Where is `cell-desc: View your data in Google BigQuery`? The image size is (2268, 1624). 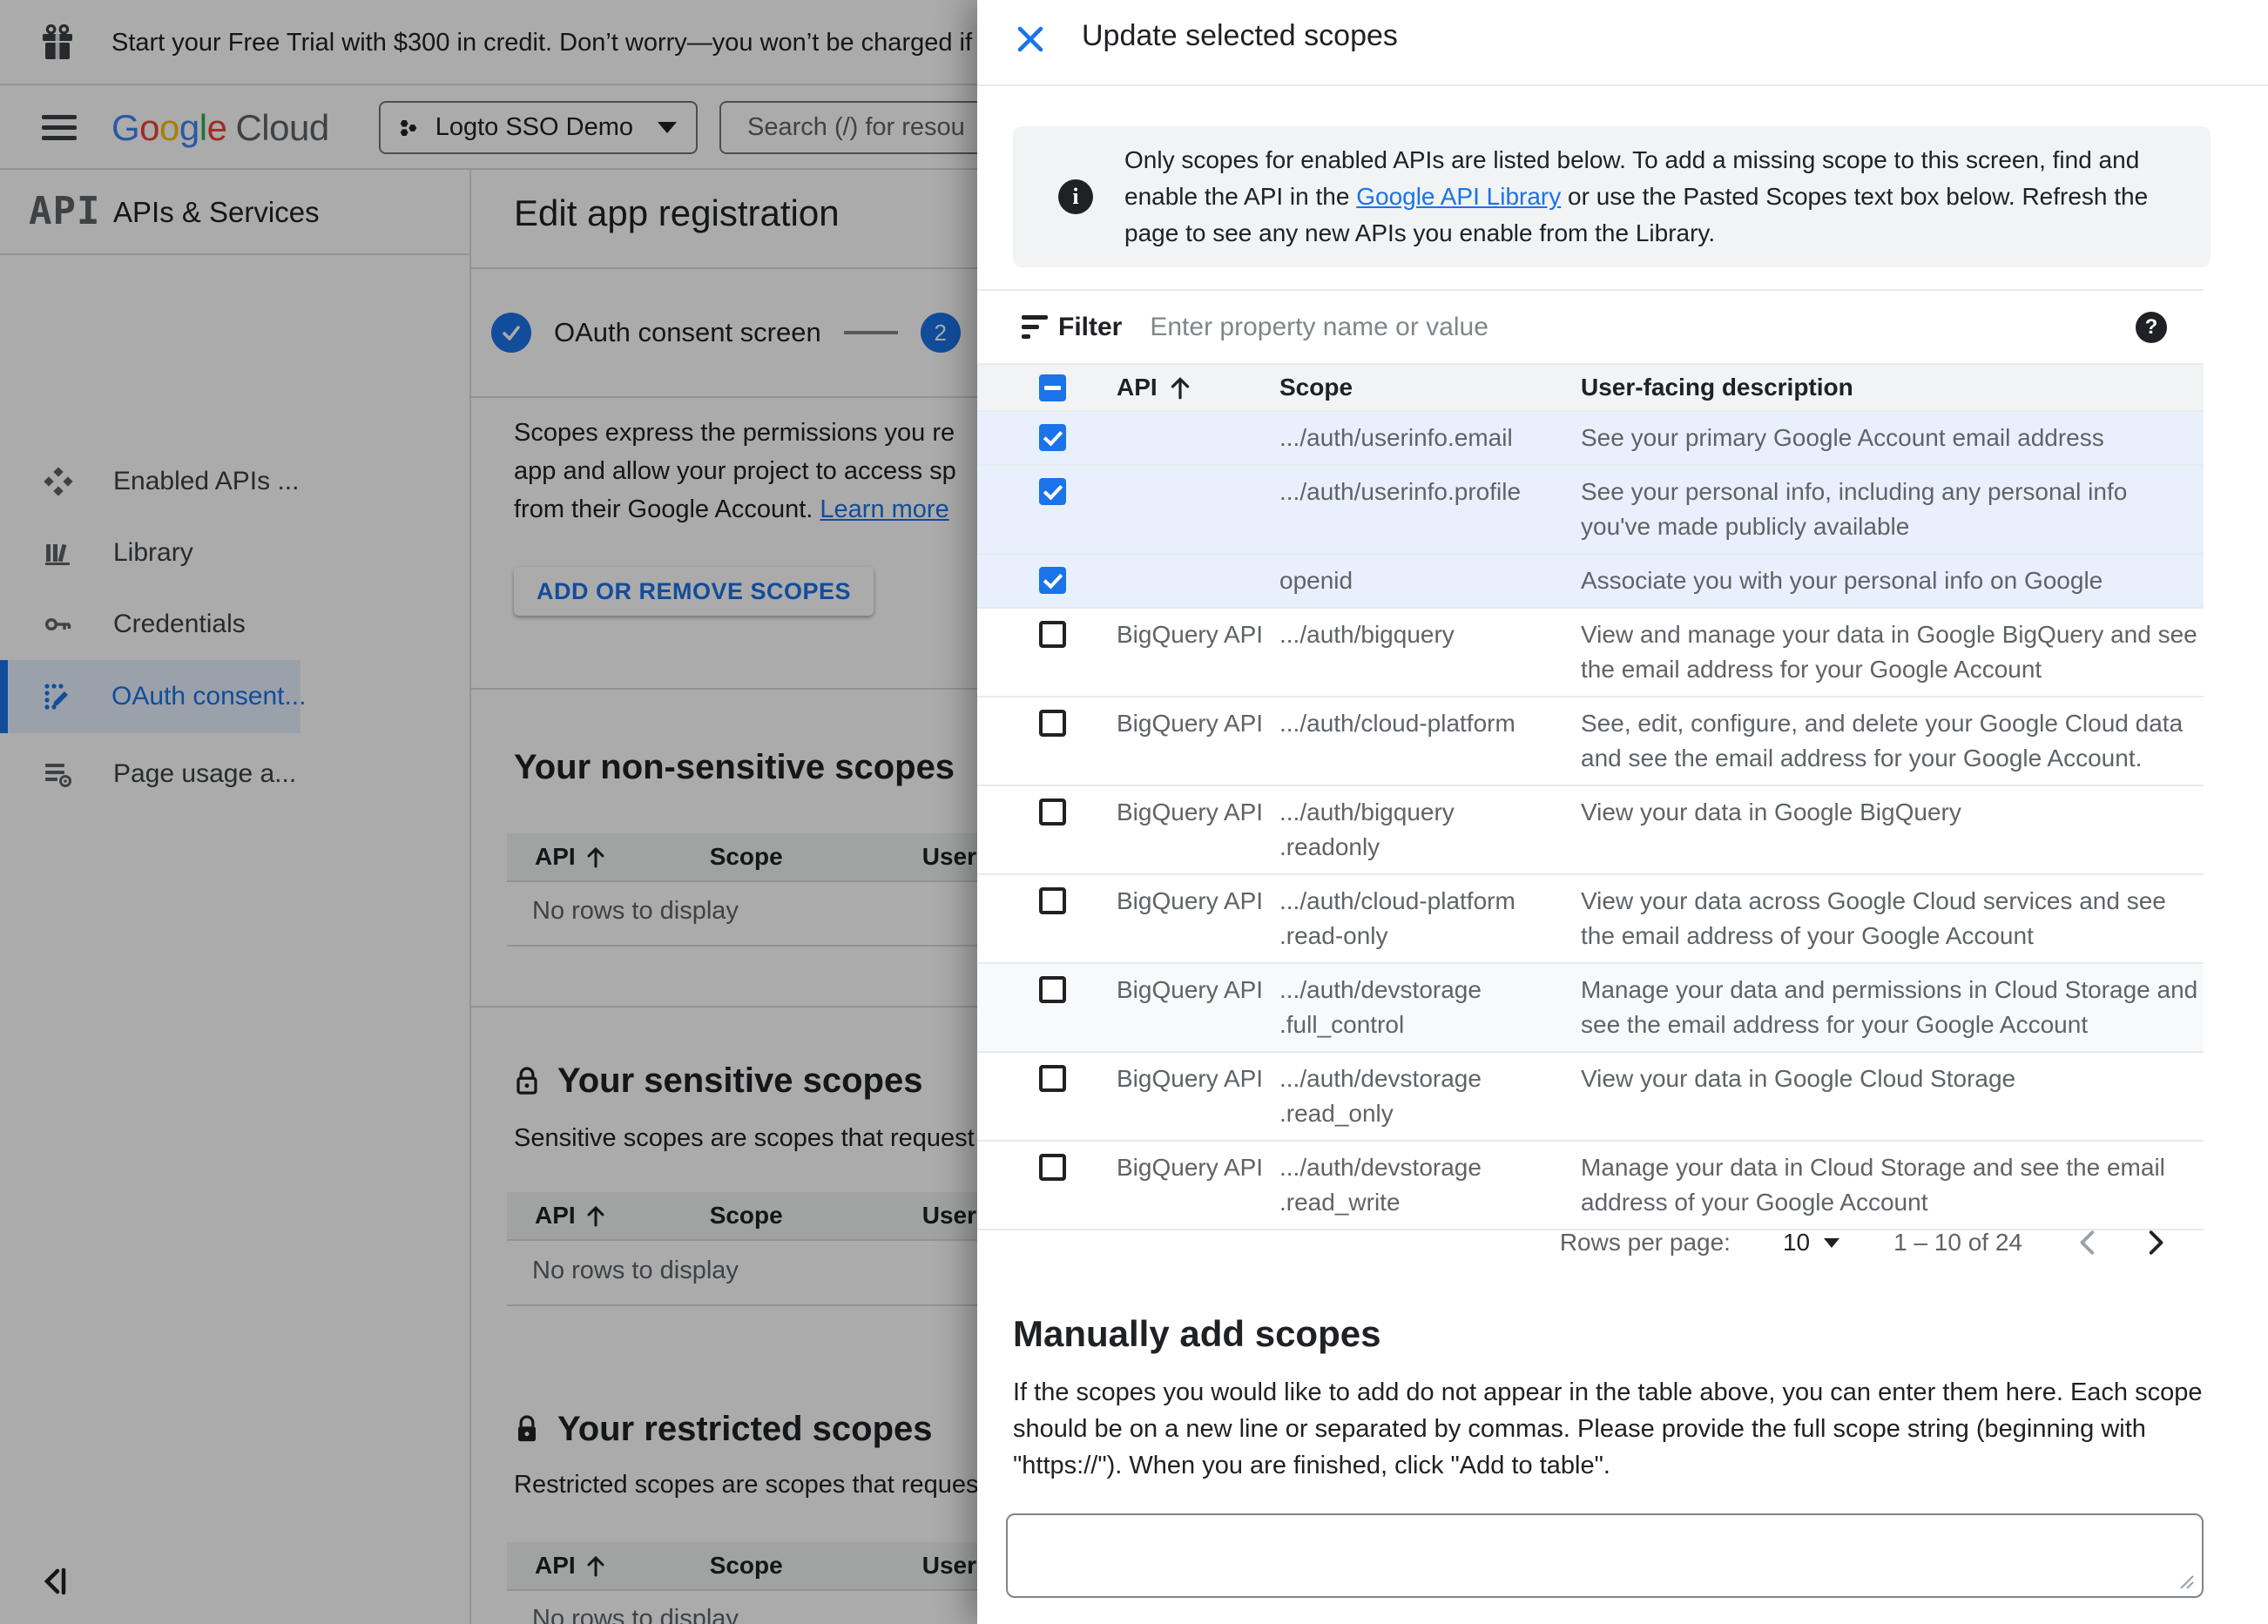 cell-desc: View your data in Google BigQuery is located at coordinates (1771, 812).